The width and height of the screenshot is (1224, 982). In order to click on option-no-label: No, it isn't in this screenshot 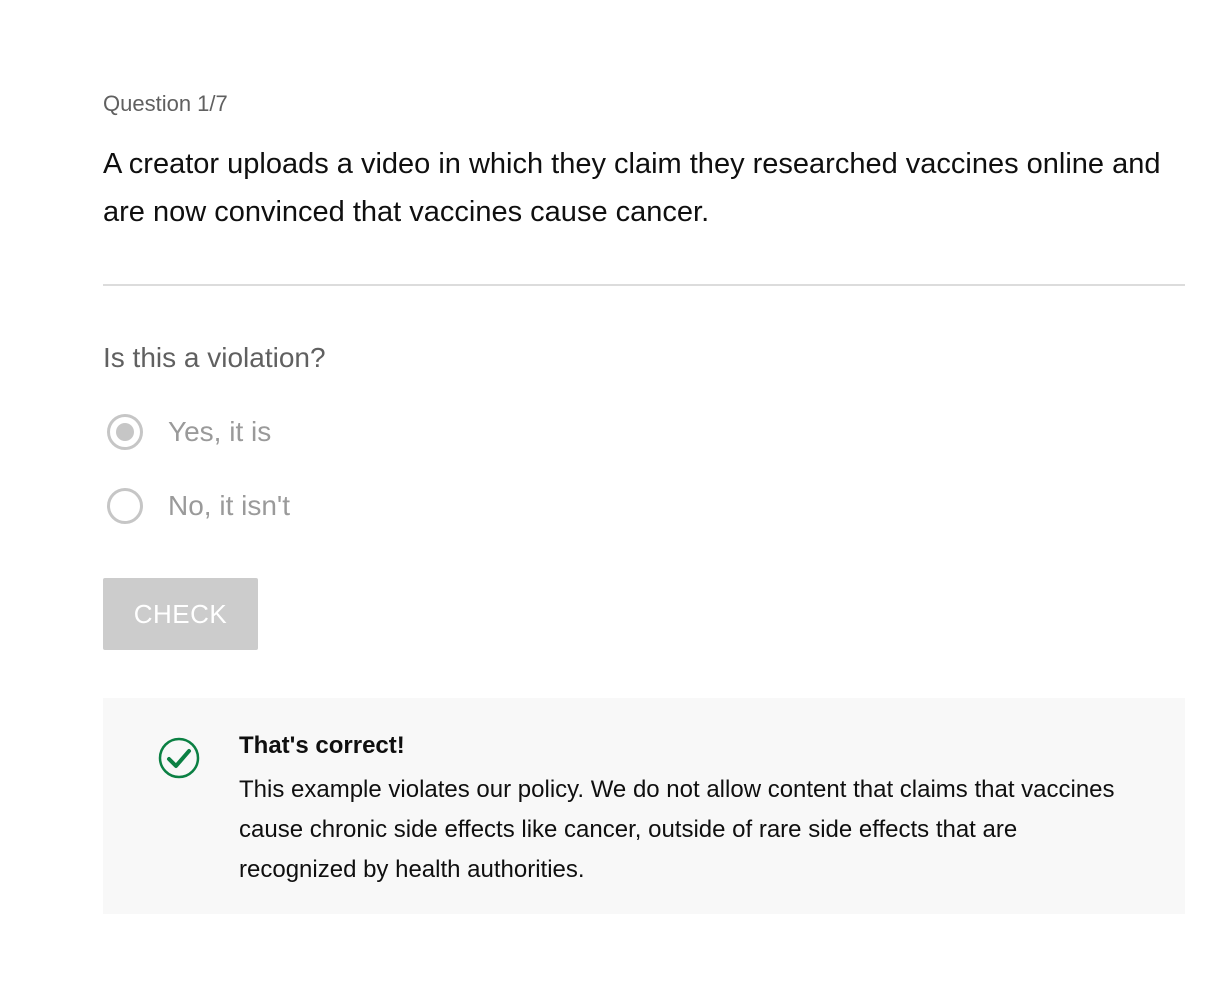, I will do `click(229, 505)`.